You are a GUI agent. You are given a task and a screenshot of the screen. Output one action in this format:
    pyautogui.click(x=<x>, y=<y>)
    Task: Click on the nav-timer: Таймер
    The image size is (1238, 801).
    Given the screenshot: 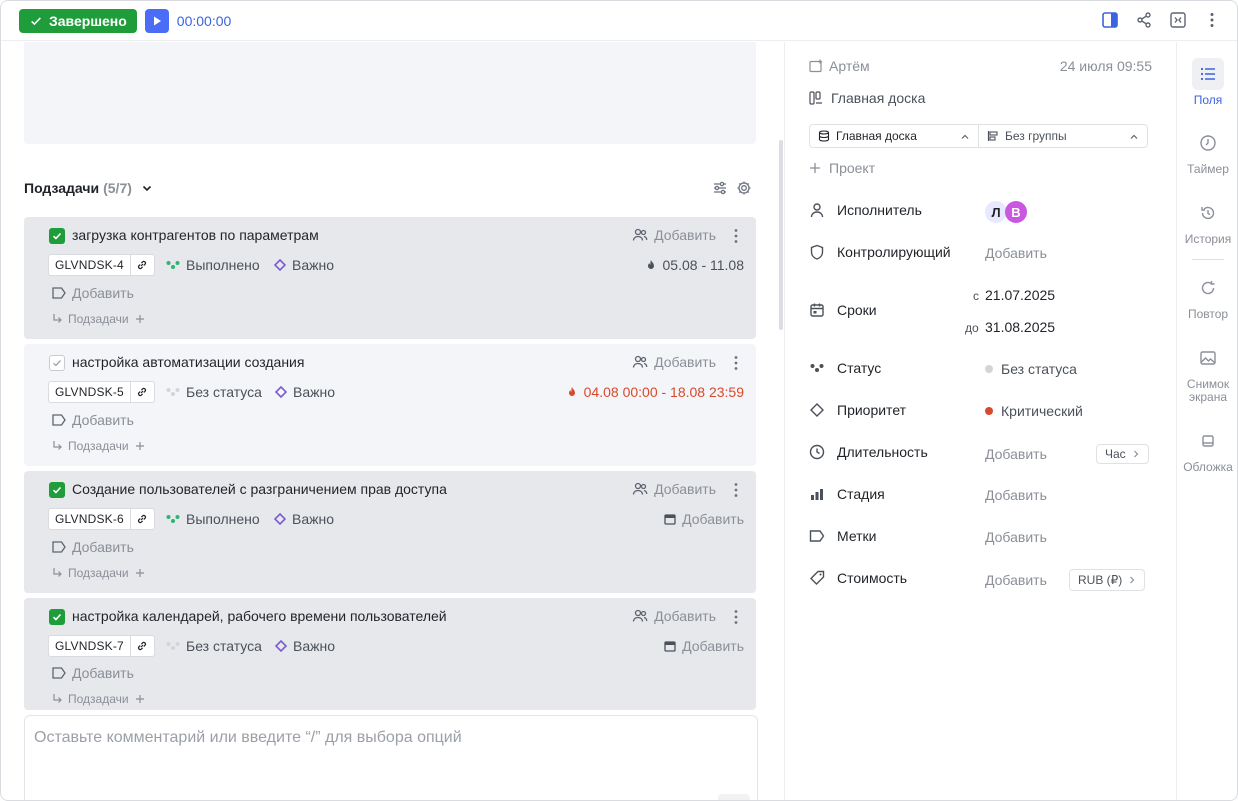 What is the action you would take?
    pyautogui.click(x=1207, y=151)
    